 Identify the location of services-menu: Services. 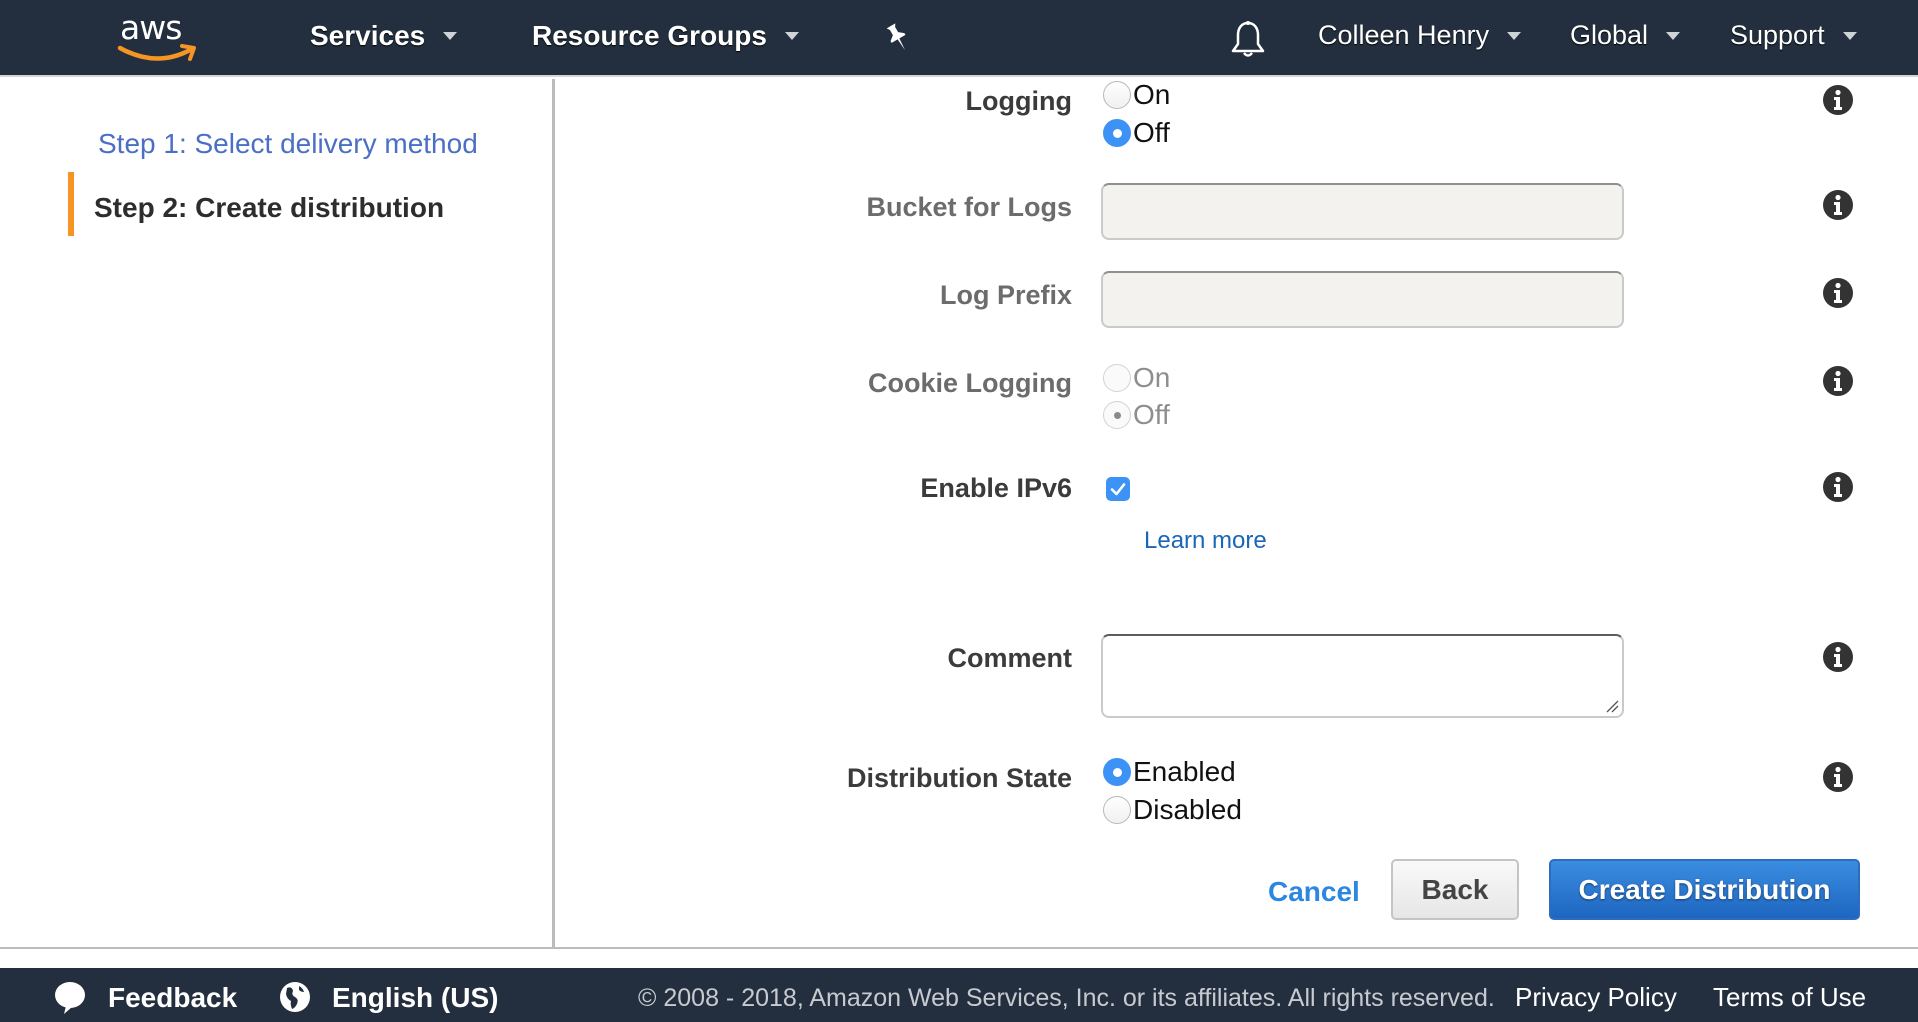
(384, 36).